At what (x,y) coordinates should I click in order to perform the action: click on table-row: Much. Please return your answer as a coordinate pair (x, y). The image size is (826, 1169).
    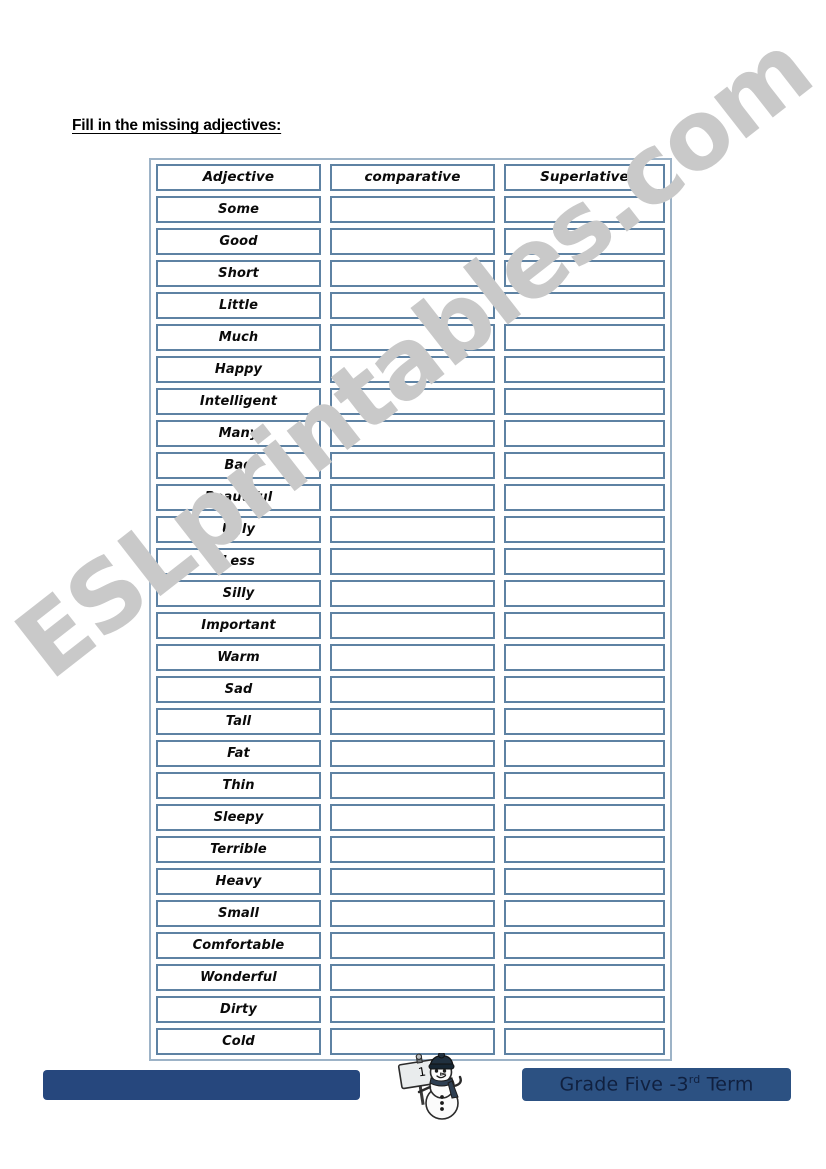
    Looking at the image, I should click on (410, 337).